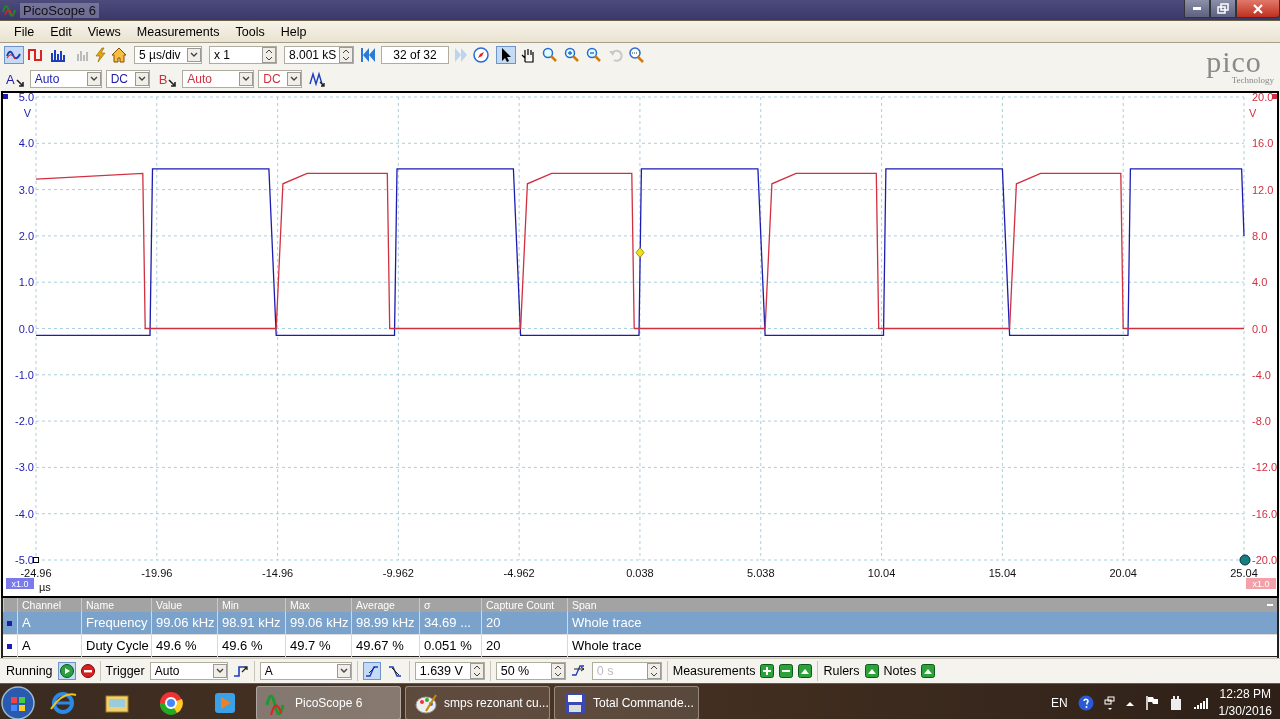  I want to click on channel-label: A, so click(15, 79).